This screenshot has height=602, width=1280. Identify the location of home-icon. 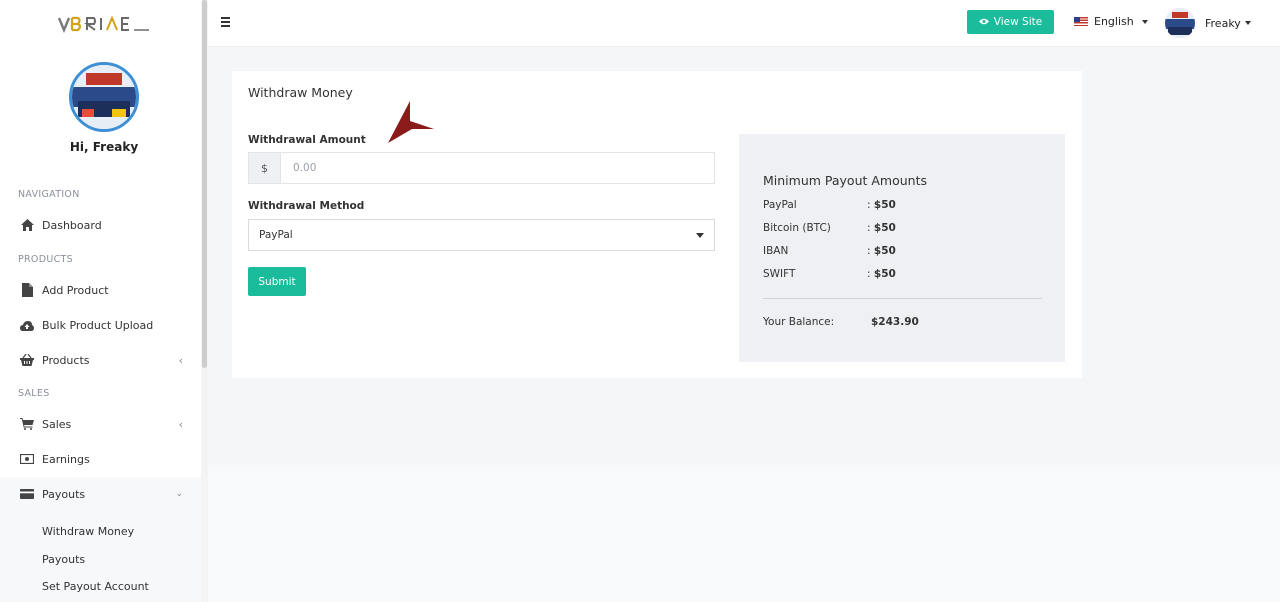
(27, 225).